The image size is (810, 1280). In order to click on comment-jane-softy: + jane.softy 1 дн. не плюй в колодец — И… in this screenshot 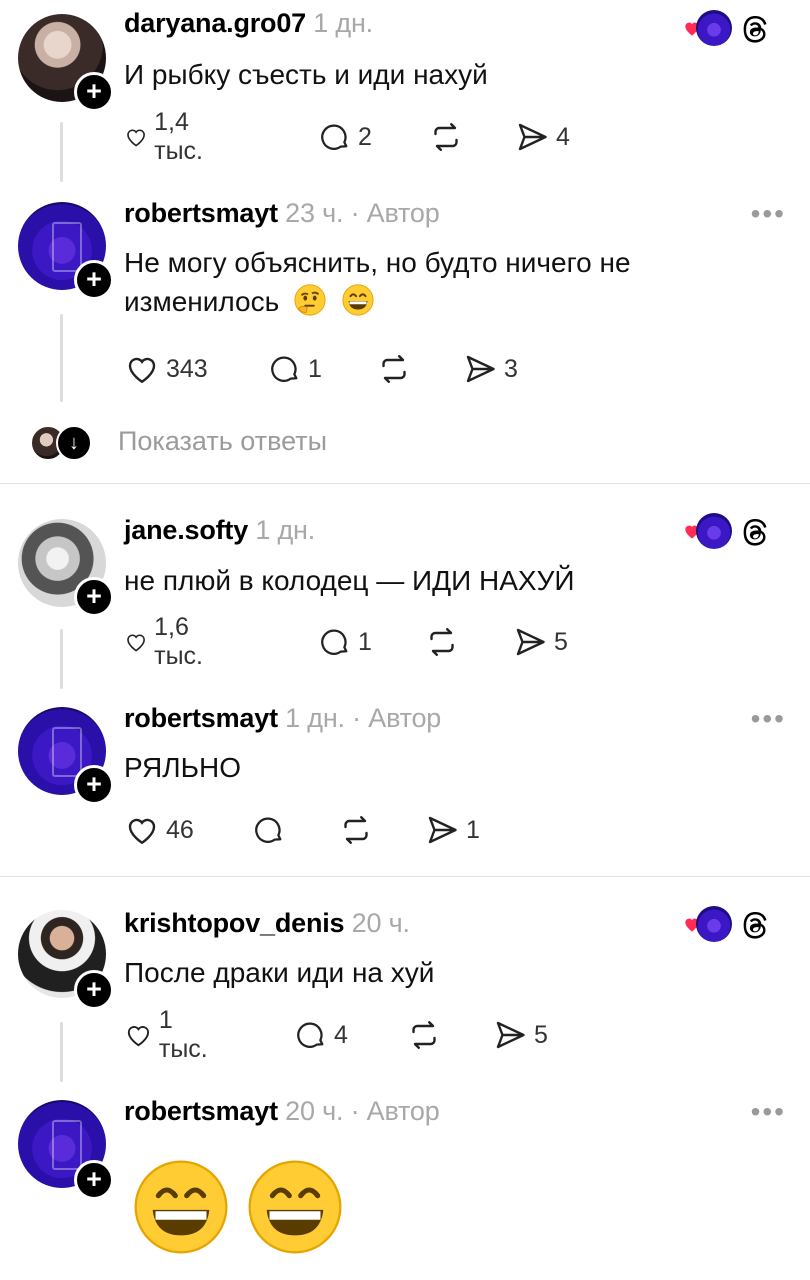, I will do `click(405, 600)`.